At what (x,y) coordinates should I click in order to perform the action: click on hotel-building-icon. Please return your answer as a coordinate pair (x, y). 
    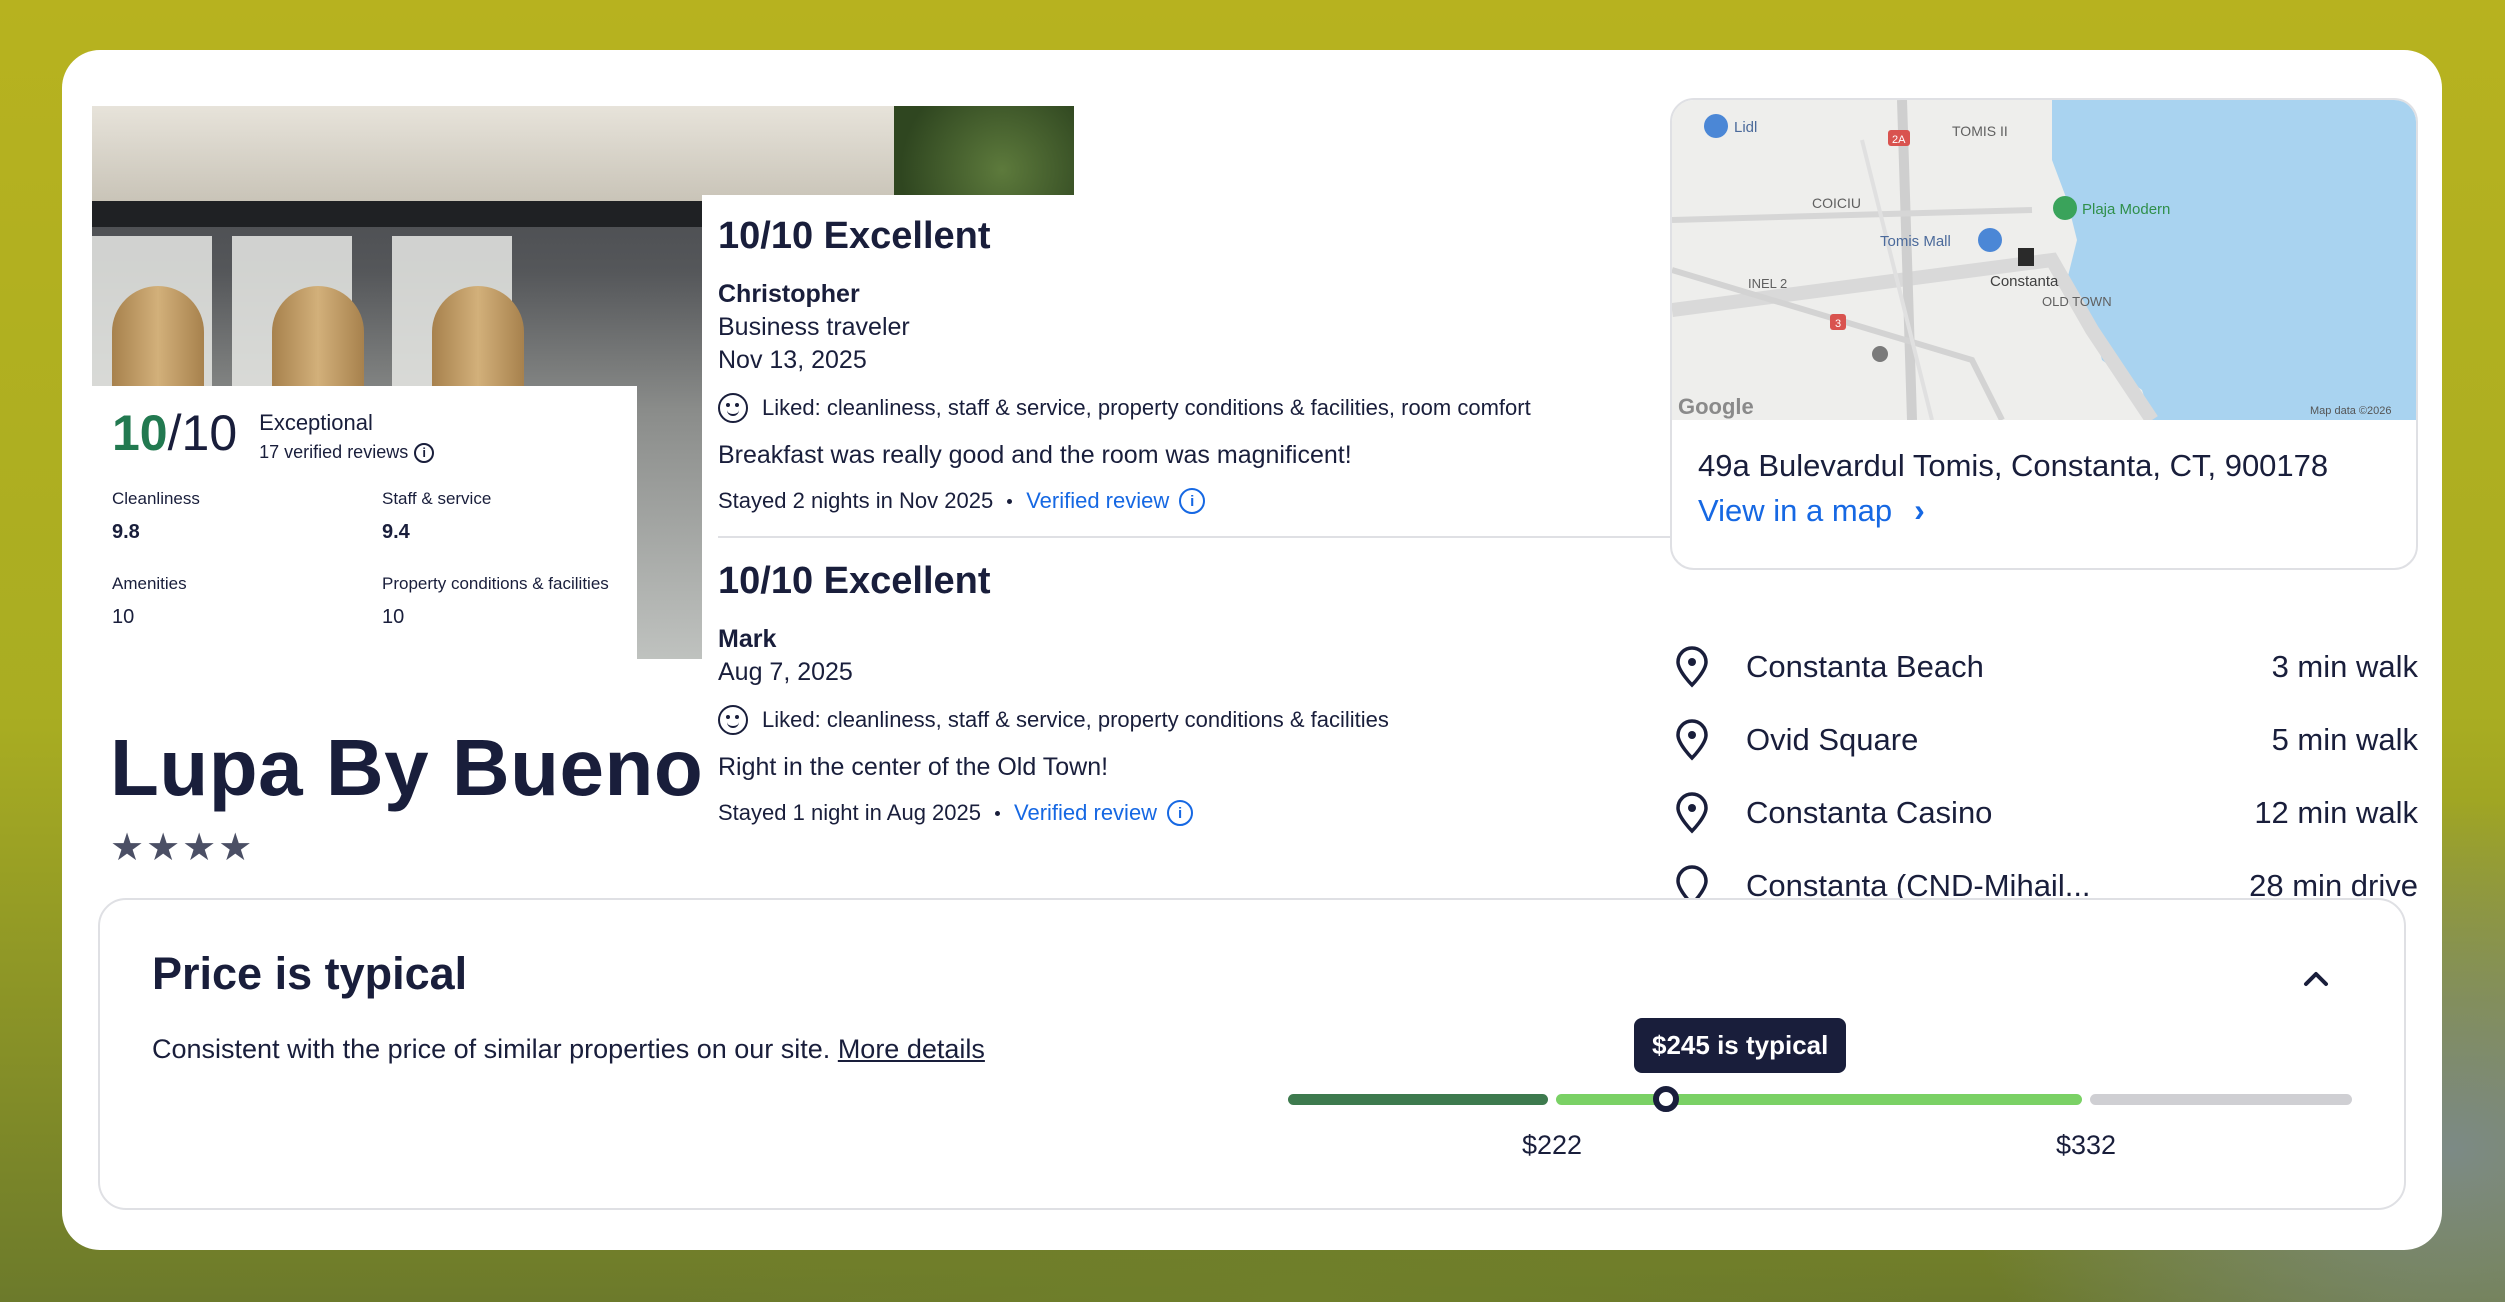
    Looking at the image, I should click on (2026, 257).